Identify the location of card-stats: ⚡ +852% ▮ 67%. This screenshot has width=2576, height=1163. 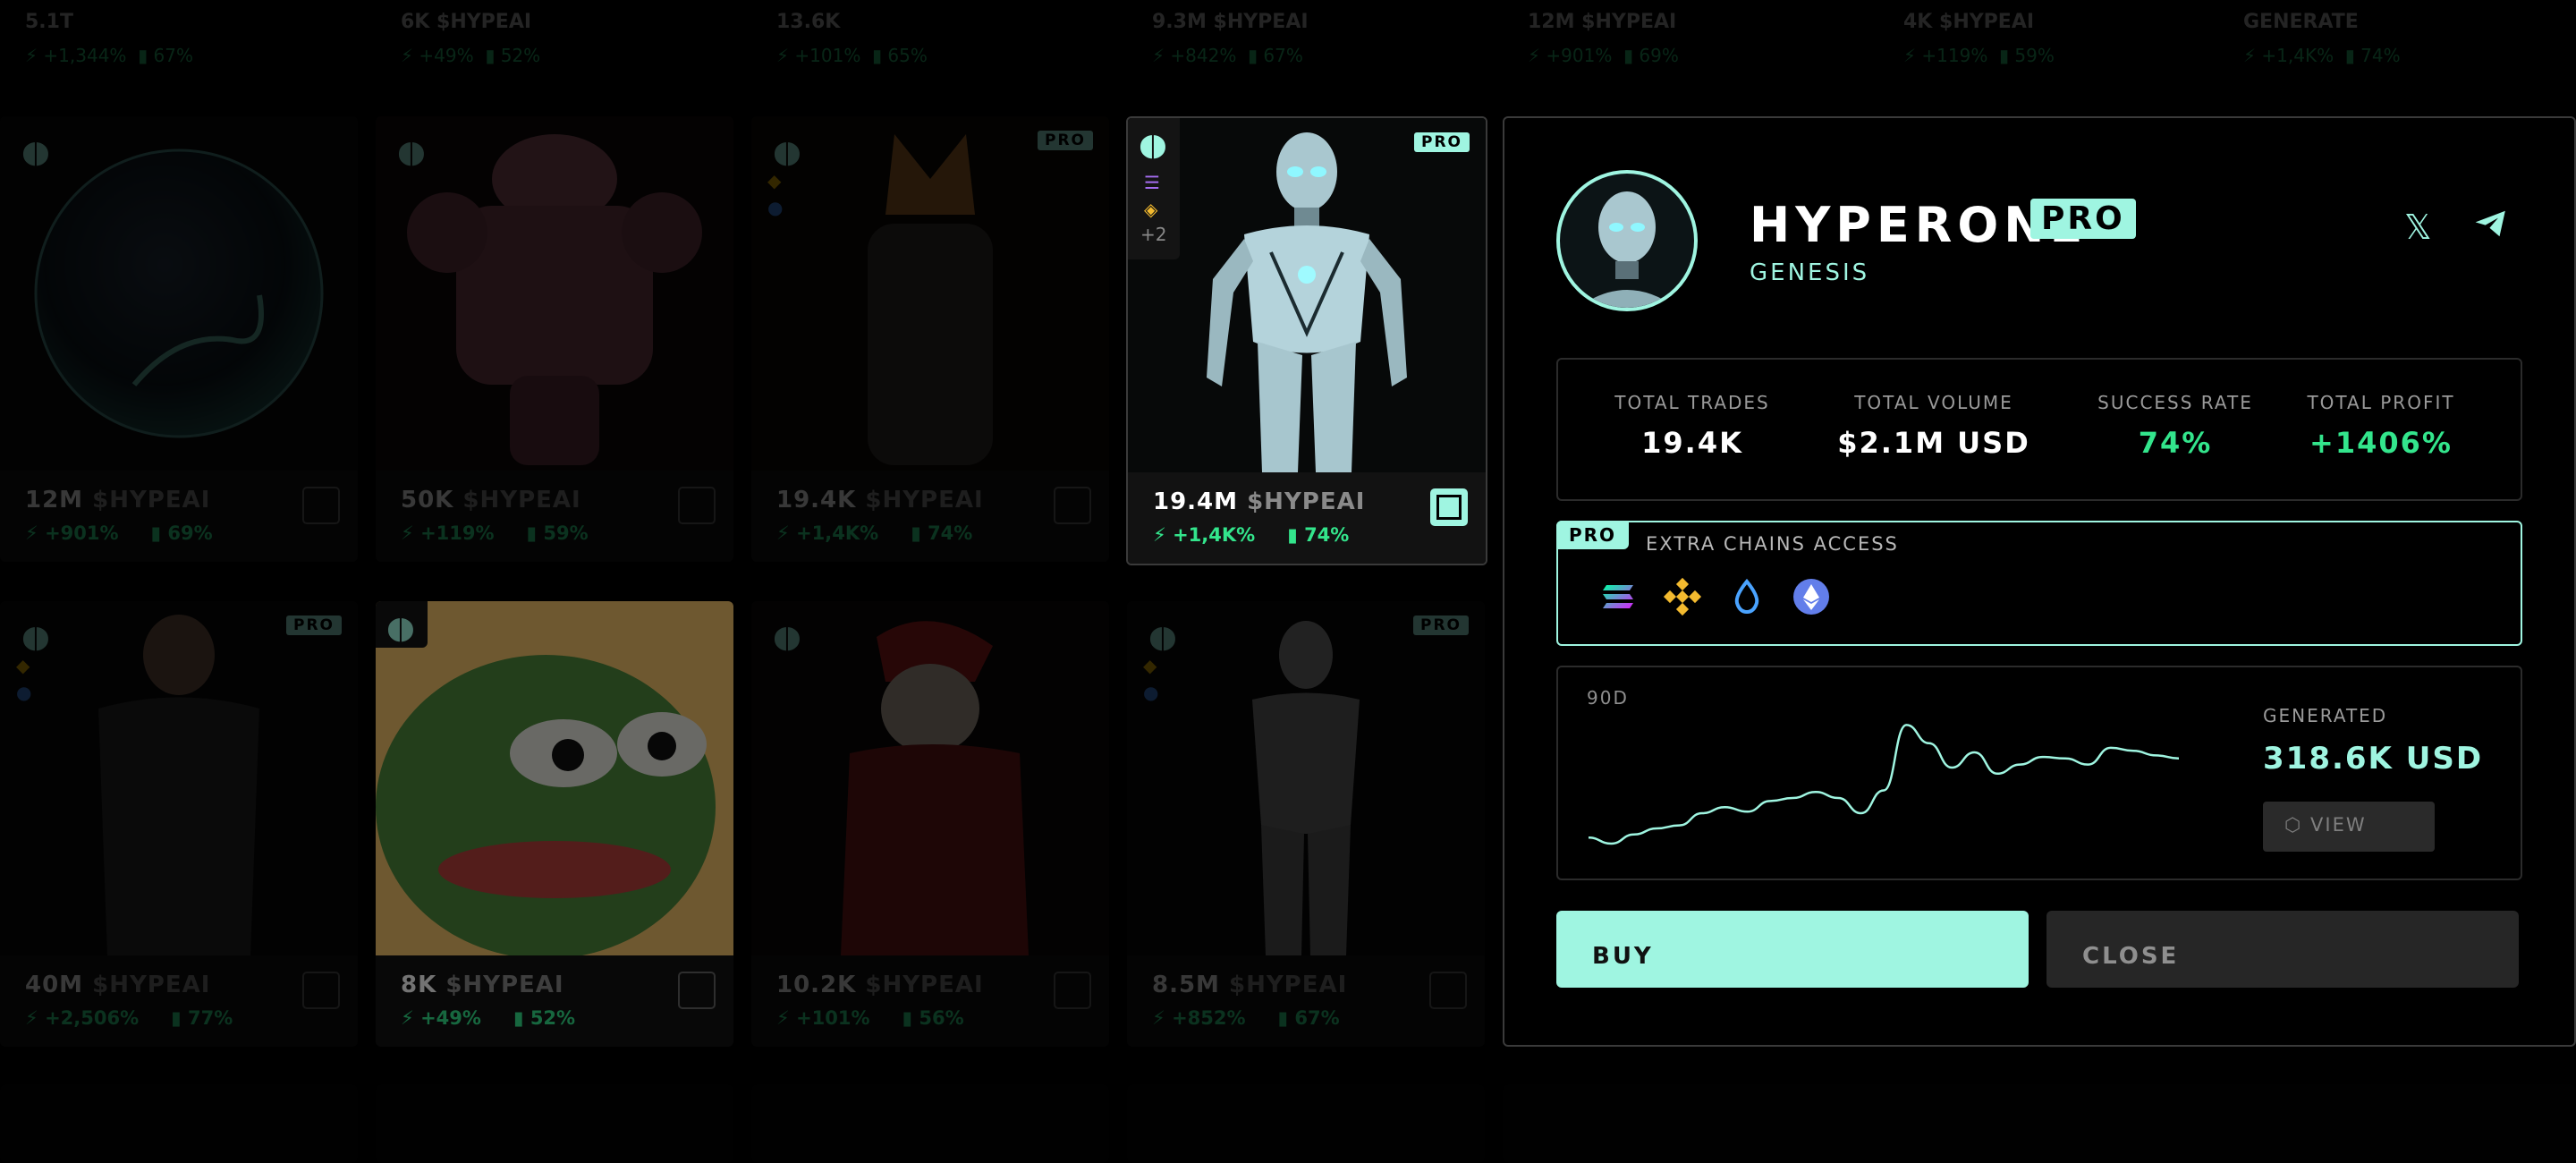
(1246, 1018).